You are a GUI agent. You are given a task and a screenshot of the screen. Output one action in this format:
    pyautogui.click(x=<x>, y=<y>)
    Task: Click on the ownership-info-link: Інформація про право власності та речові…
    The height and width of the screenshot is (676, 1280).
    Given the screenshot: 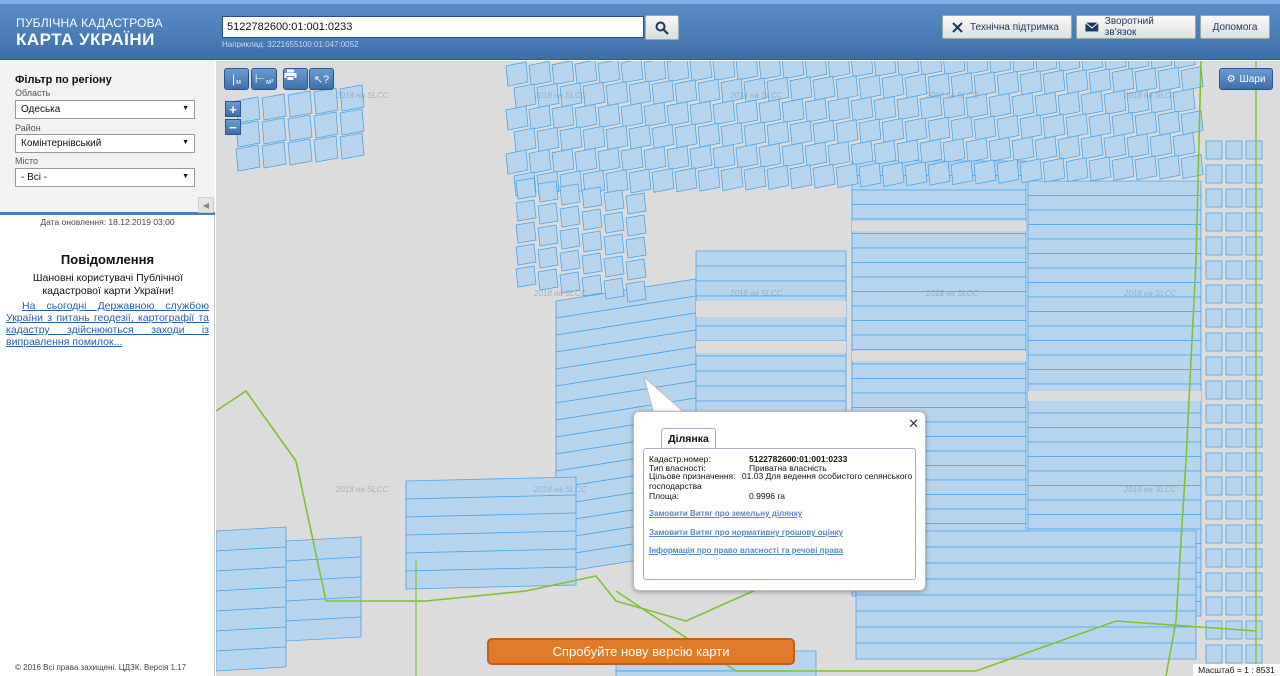 What is the action you would take?
    pyautogui.click(x=746, y=550)
    